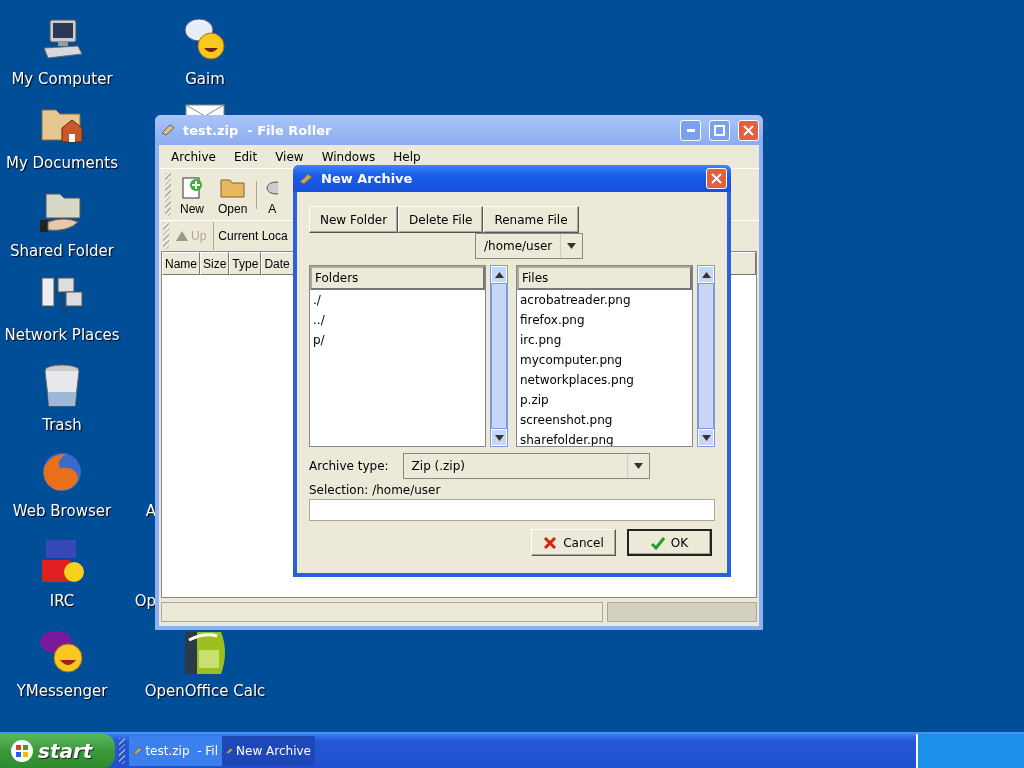 Image resolution: width=1024 pixels, height=768 pixels. I want to click on file-item: sharefolder.png, so click(604, 438).